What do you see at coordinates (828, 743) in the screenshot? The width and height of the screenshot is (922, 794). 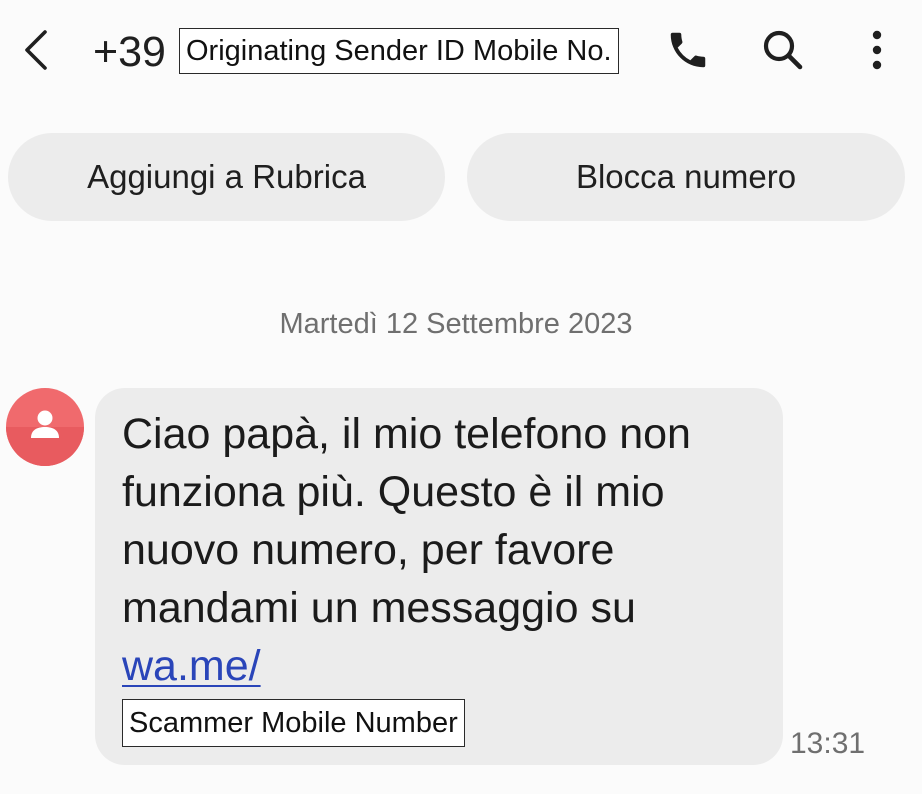 I see `message-timestamp: 13:31` at bounding box center [828, 743].